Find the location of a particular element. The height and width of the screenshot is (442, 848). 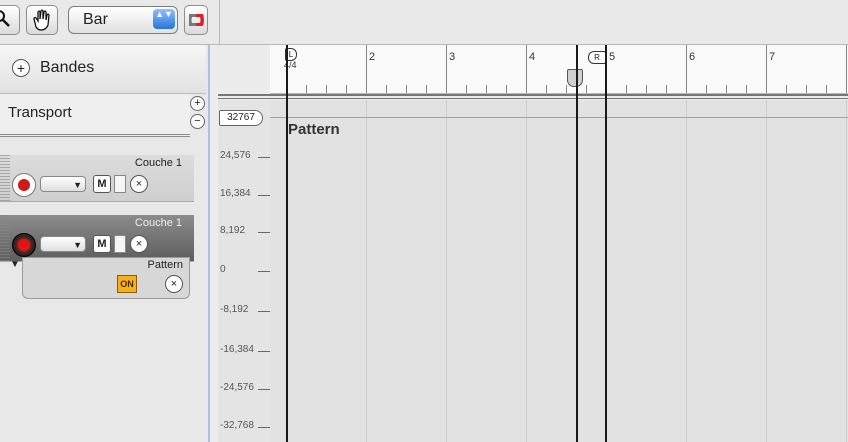

on-toggle-button: ON is located at coordinates (127, 284).